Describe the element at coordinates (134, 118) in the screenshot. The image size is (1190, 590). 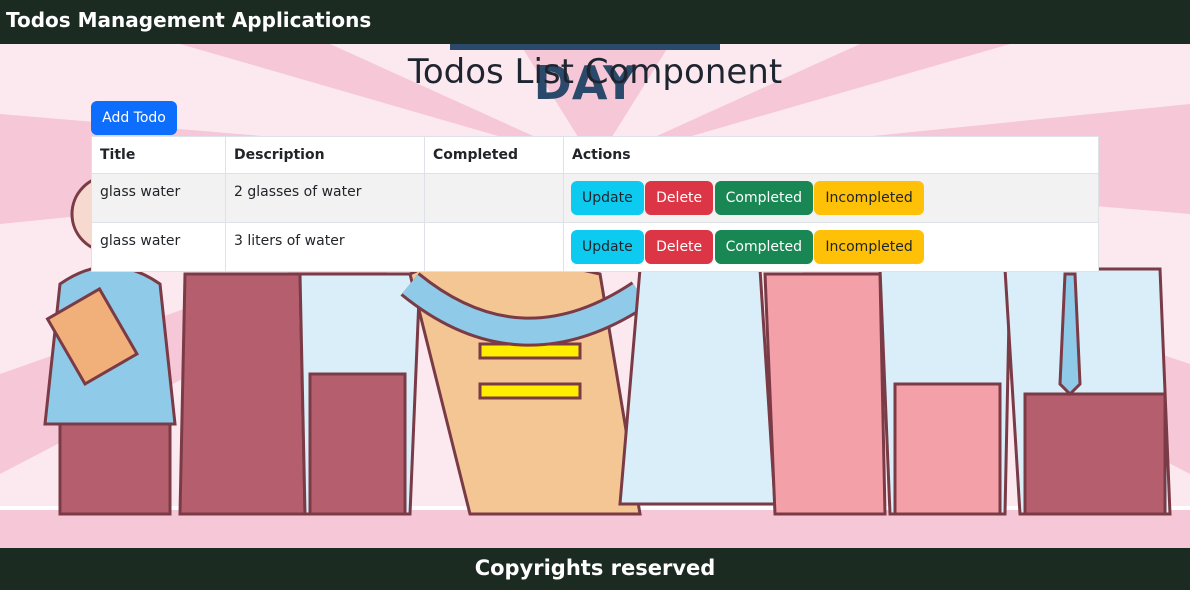
I see `add-todo-button: Add Todo` at that location.